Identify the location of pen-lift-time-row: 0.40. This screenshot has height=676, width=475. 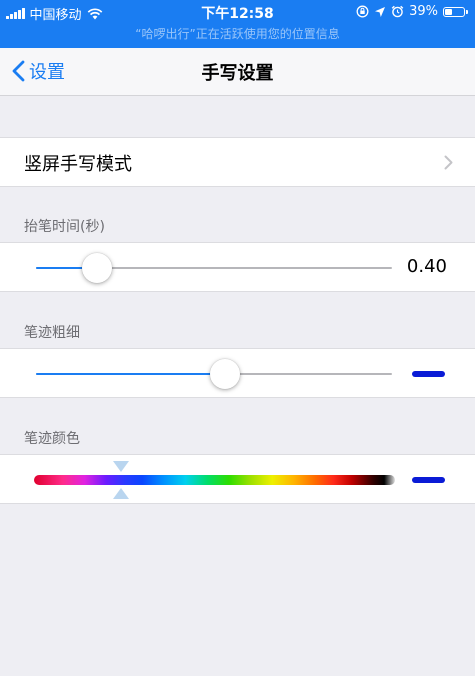
(237, 267).